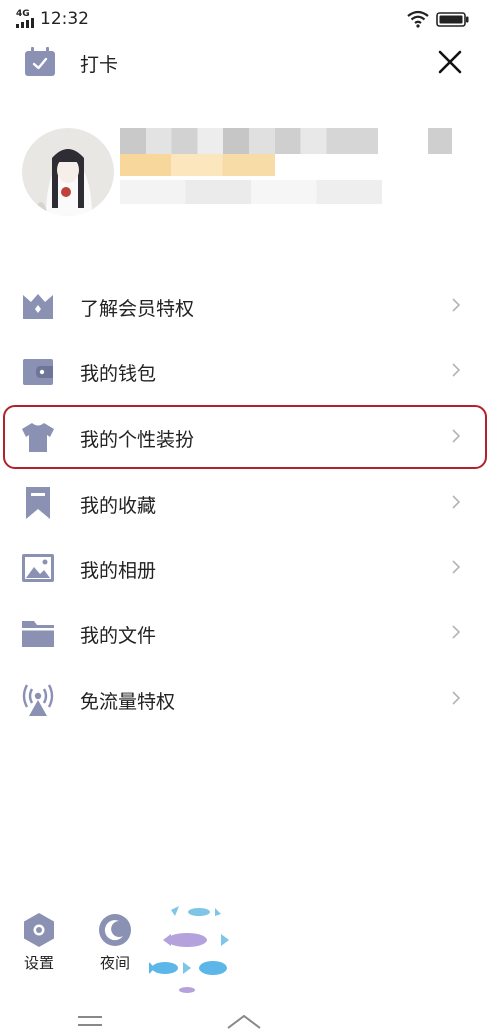 This screenshot has height=1030, width=492. I want to click on settings-button: 设置, so click(39, 947).